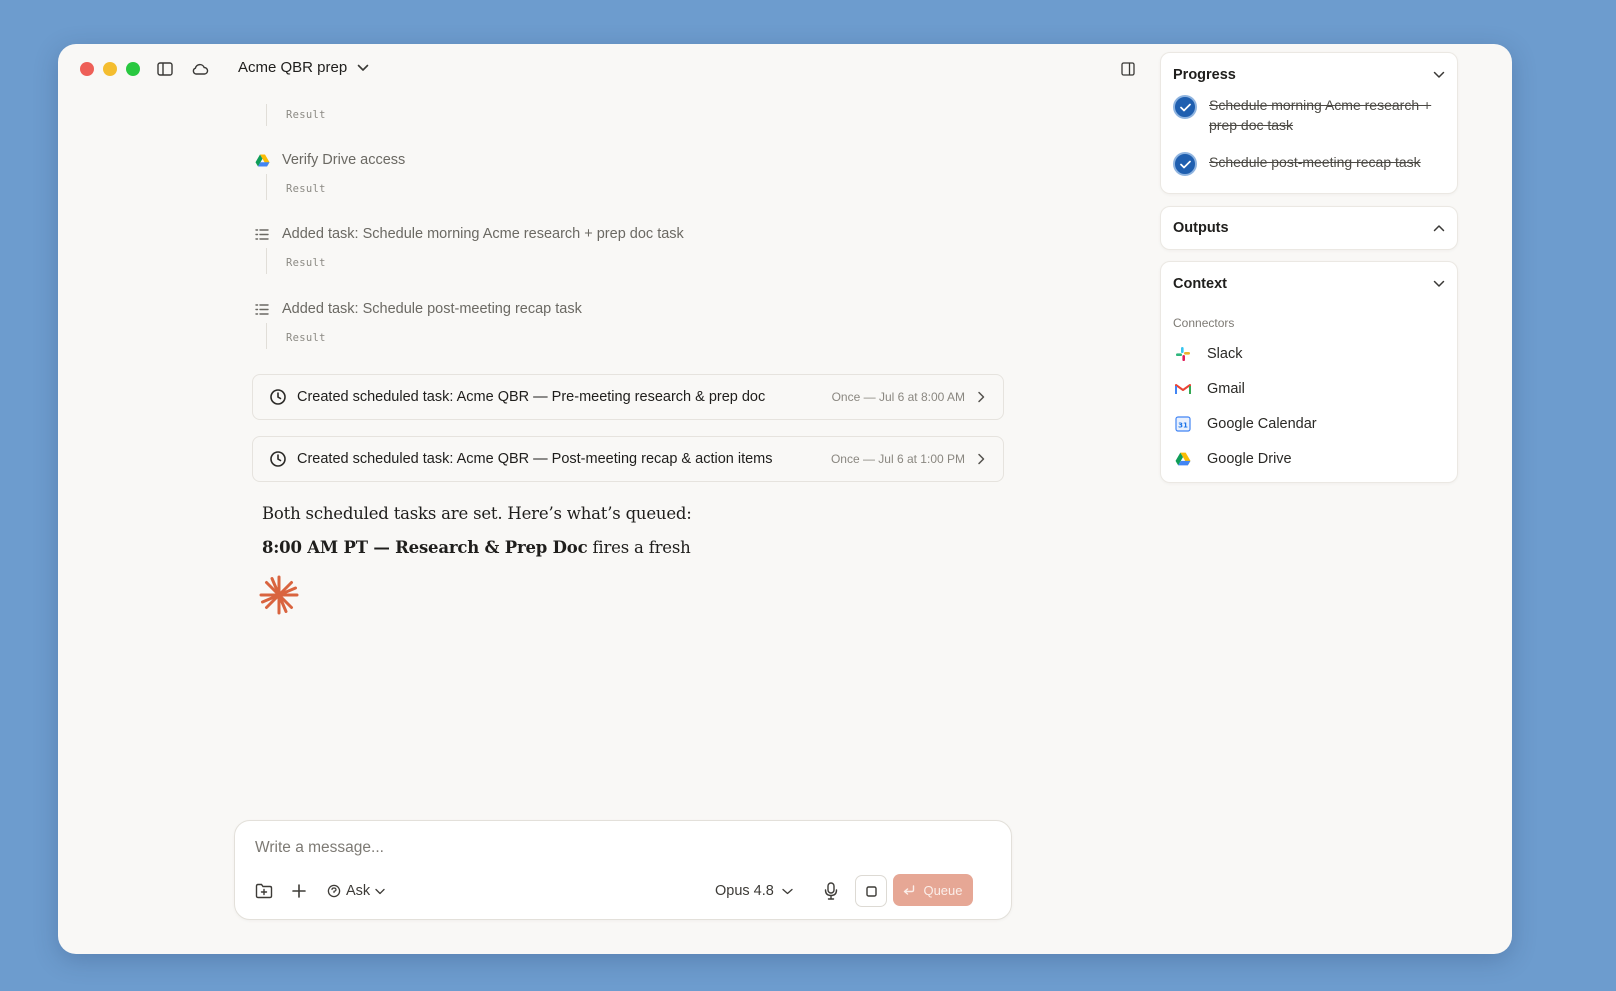 This screenshot has height=991, width=1616. I want to click on panel-toggle-icon, so click(1128, 69).